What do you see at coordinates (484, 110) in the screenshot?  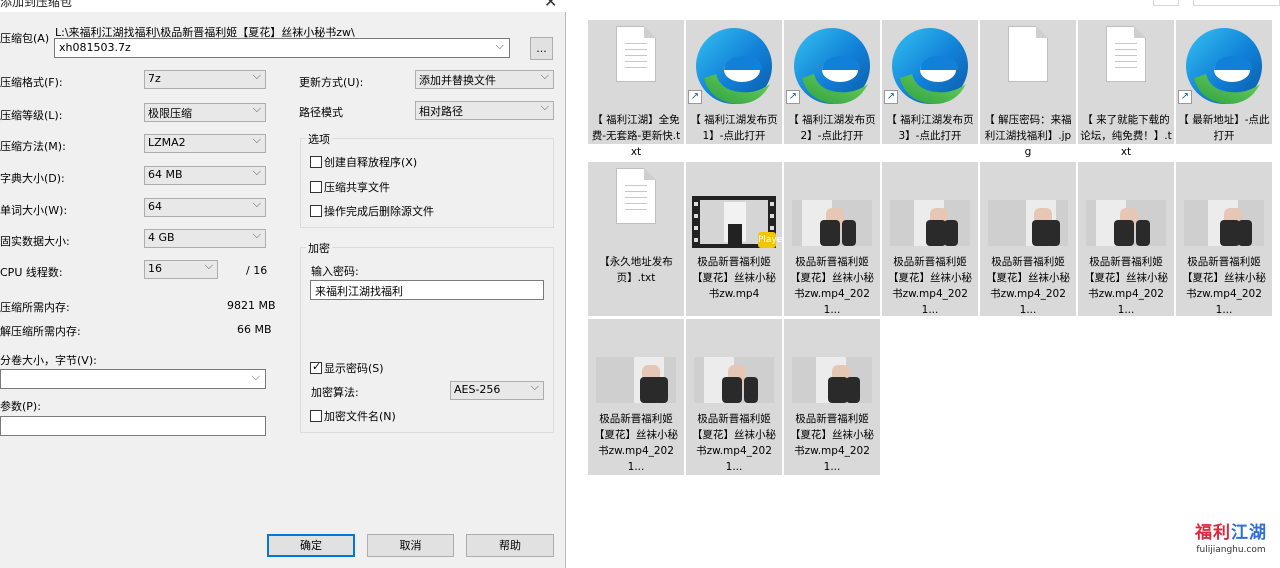 I see `pathmode-select: 相对路径` at bounding box center [484, 110].